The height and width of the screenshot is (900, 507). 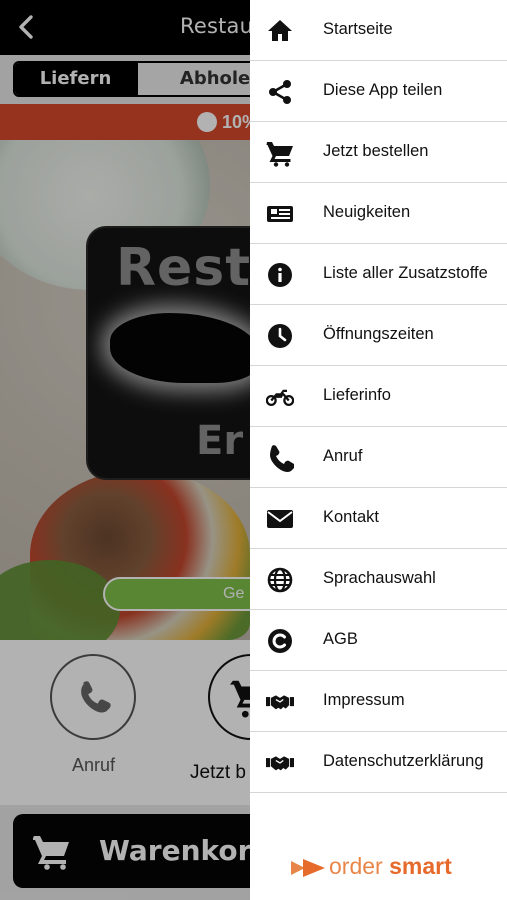 I want to click on menu-label: AGB, so click(x=340, y=639).